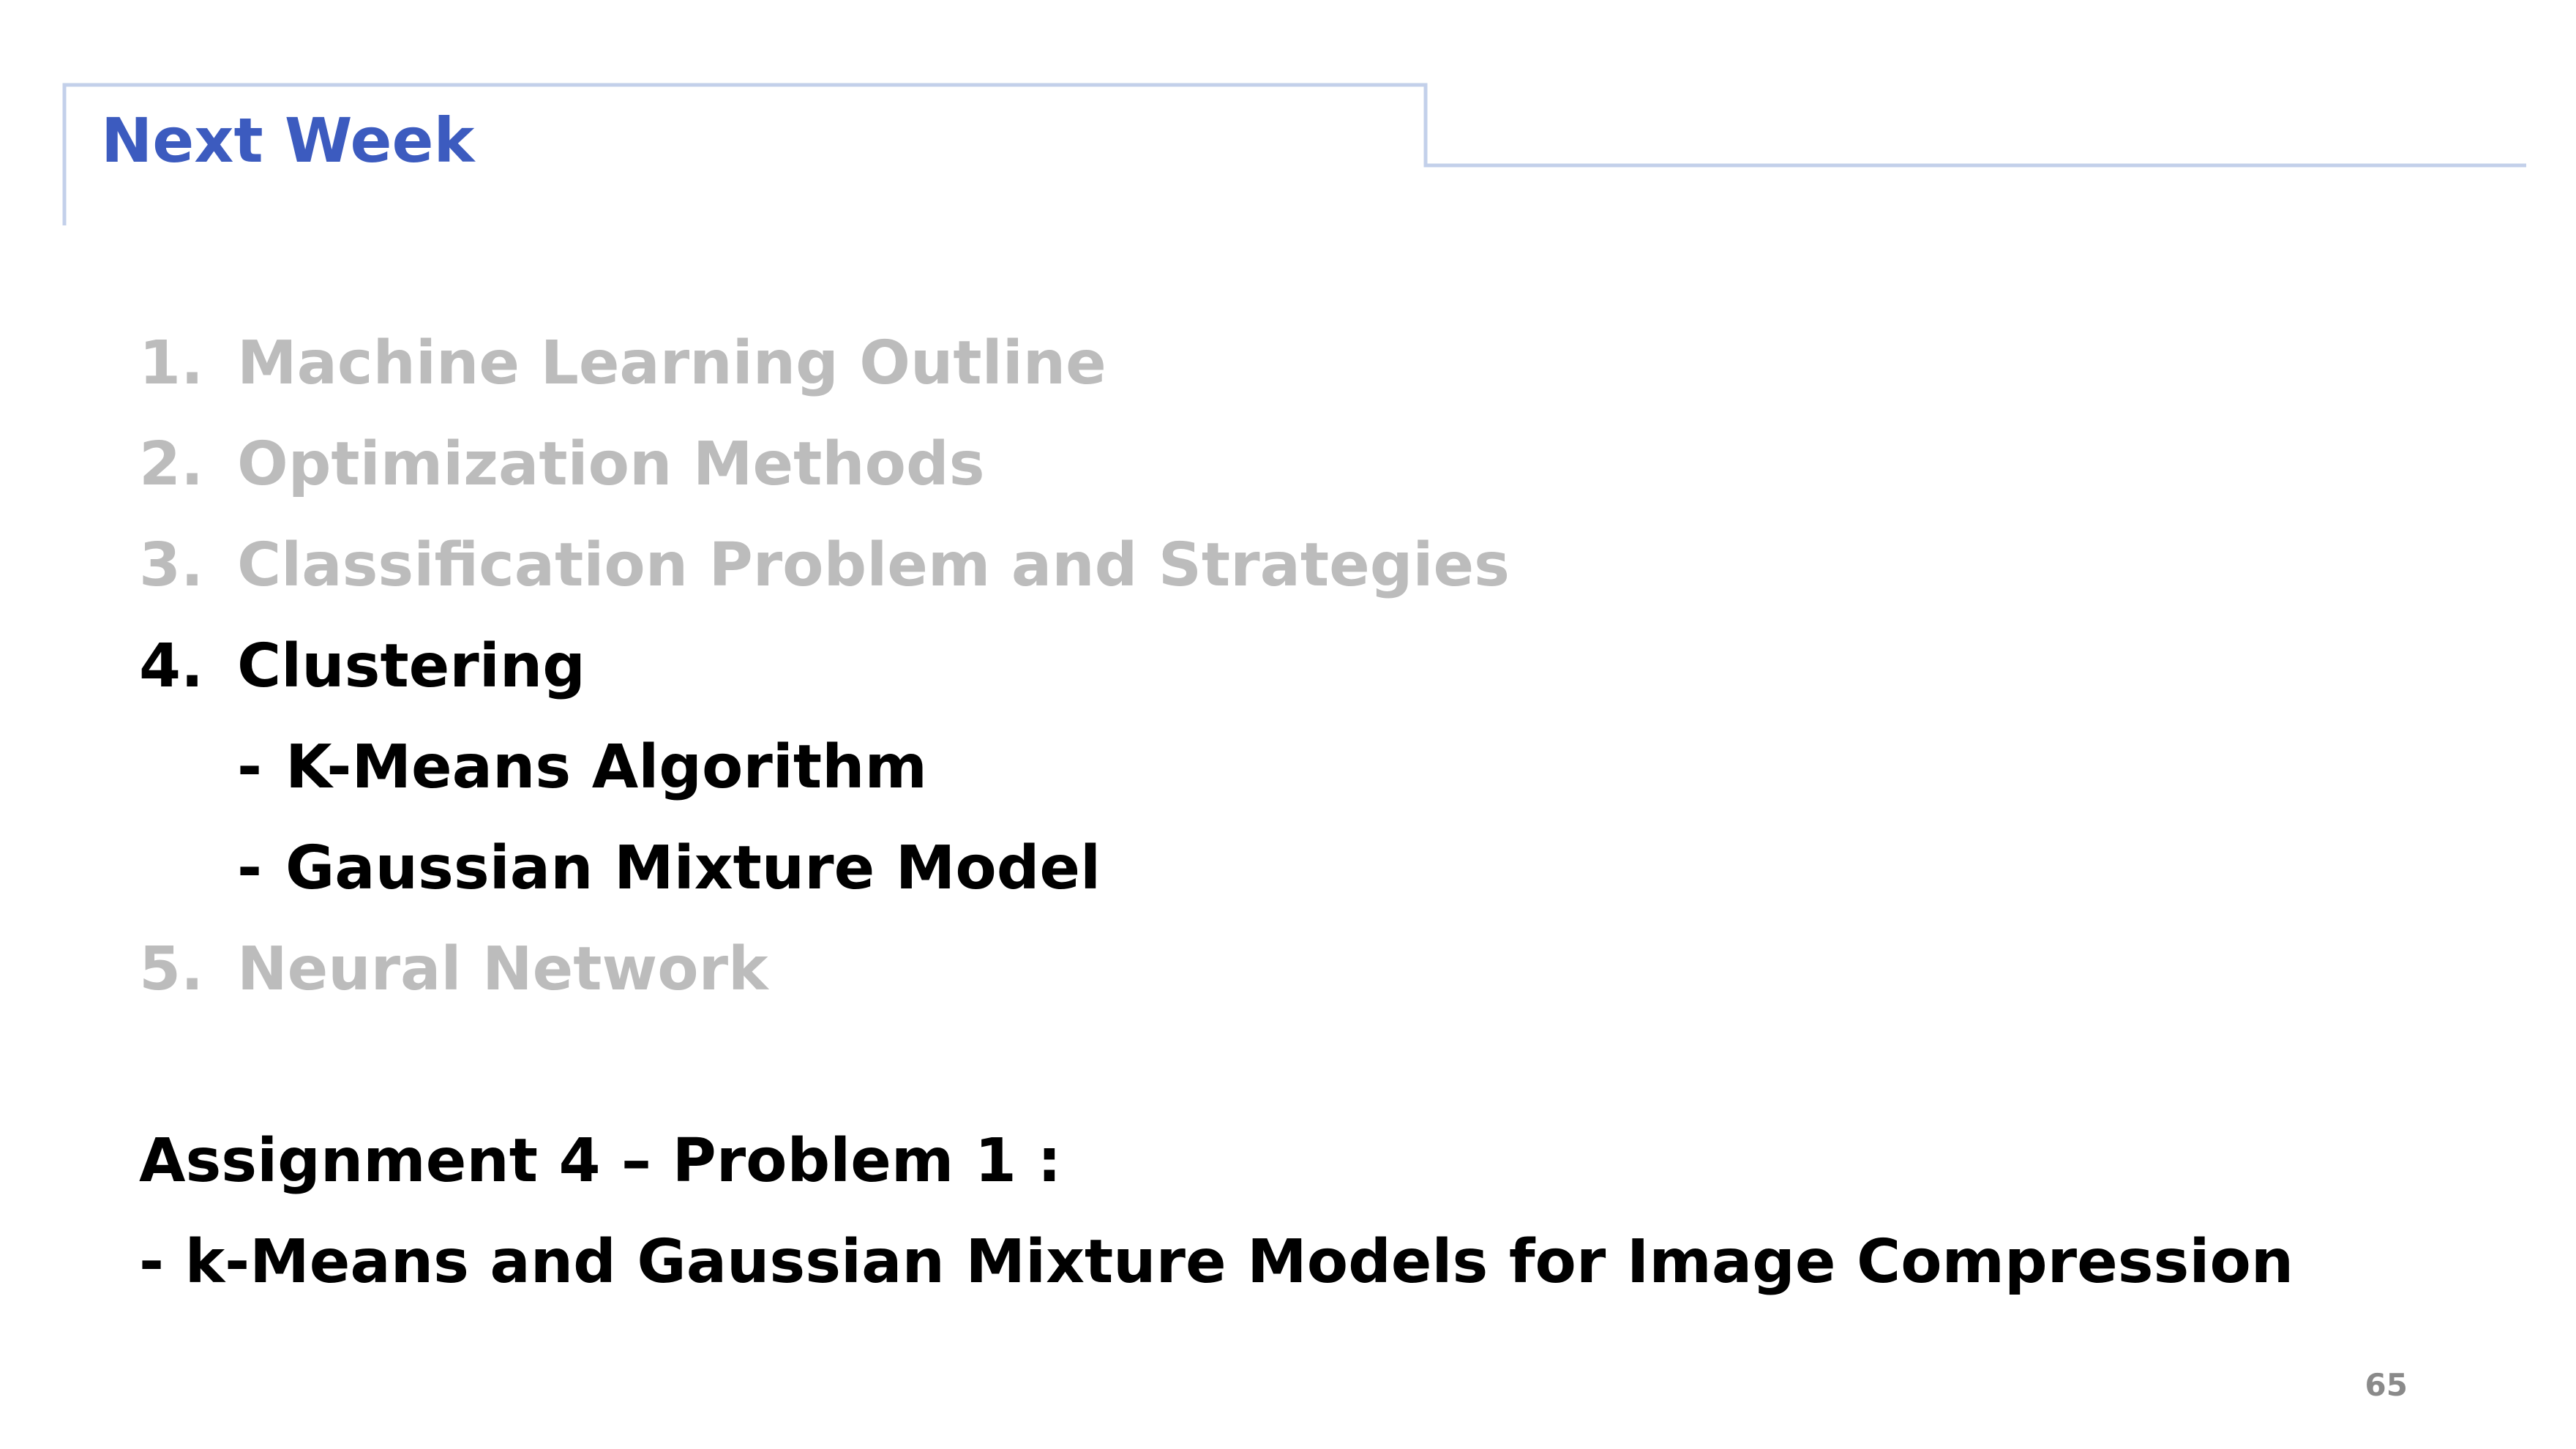 The height and width of the screenshot is (1449, 2576). What do you see at coordinates (693, 868) in the screenshot?
I see `subitem-label: Gaussian Mixture Model` at bounding box center [693, 868].